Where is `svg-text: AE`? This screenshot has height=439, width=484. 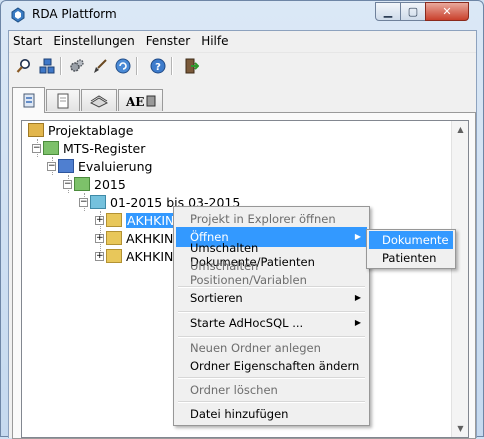 svg-text: AE is located at coordinates (134, 101).